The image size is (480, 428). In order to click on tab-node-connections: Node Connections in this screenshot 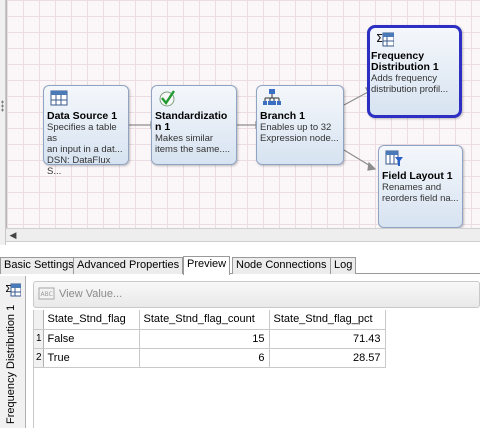, I will do `click(281, 265)`.